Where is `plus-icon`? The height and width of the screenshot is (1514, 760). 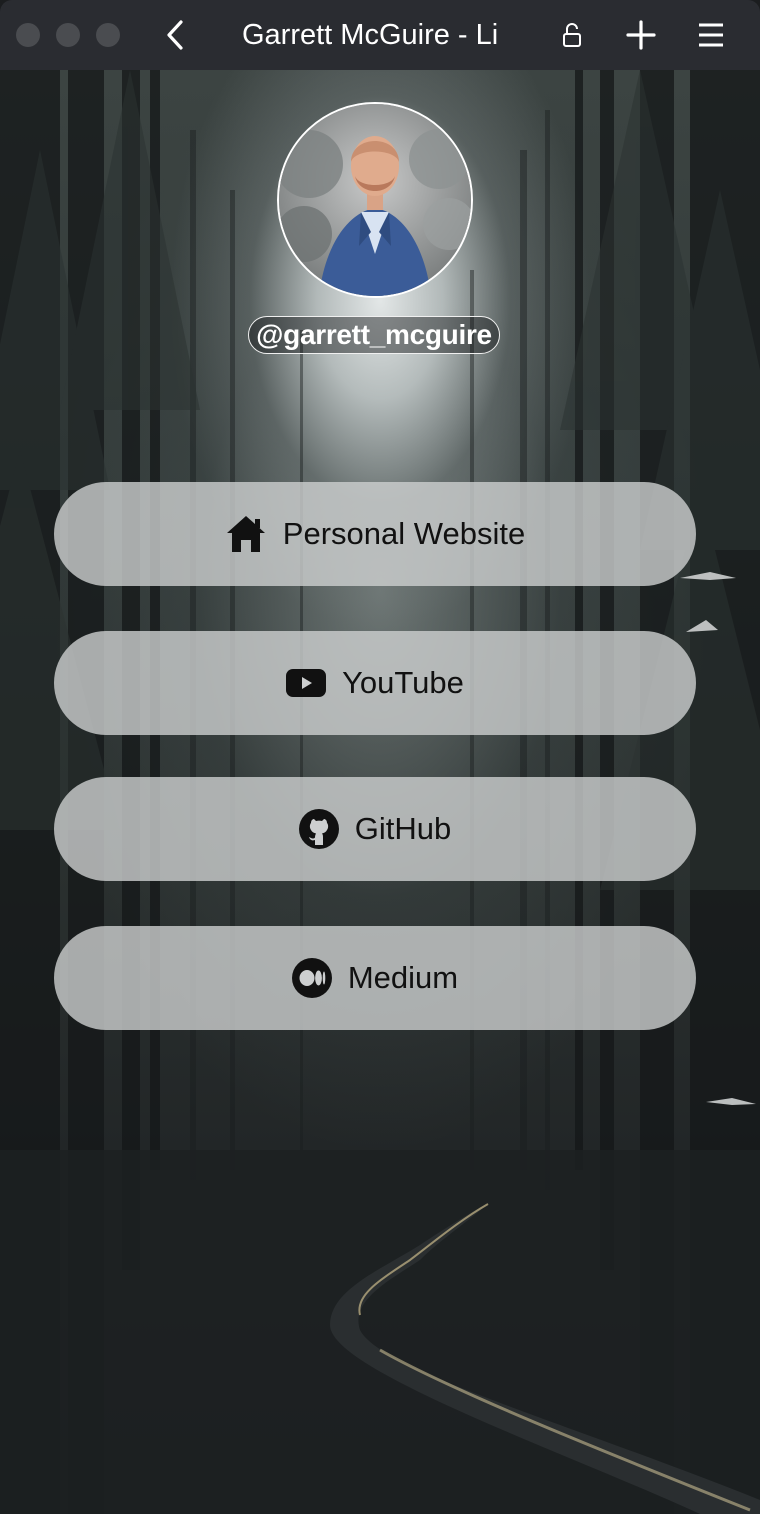
plus-icon is located at coordinates (641, 35).